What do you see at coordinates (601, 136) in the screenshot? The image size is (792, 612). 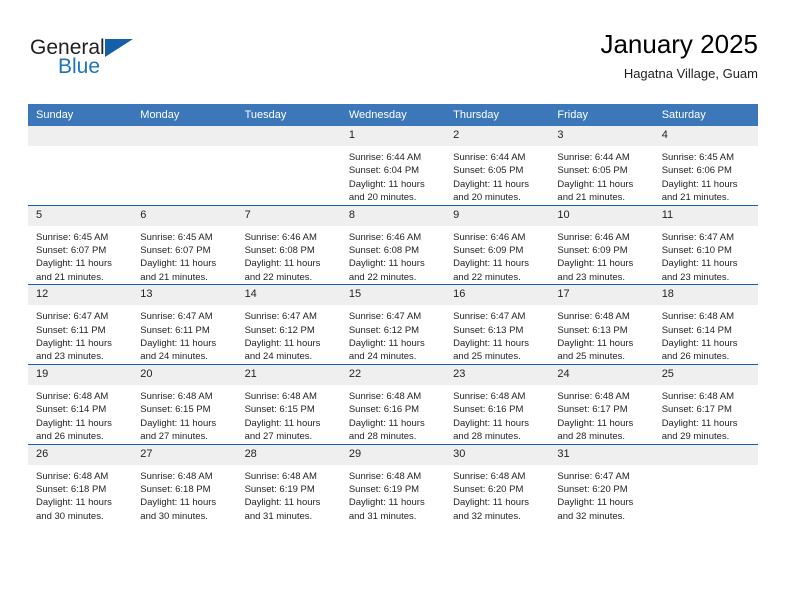 I see `day-number: 3` at bounding box center [601, 136].